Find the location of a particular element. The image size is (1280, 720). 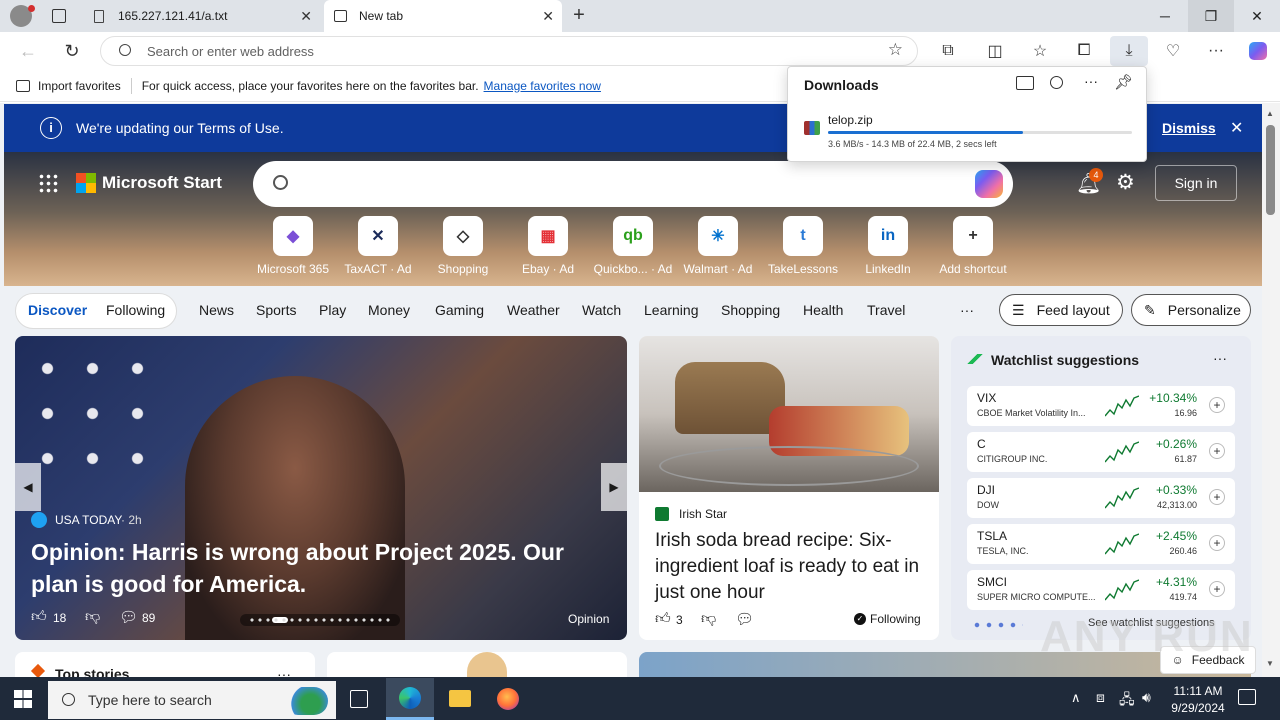

shortcut-tile: in LinkedIn is located at coordinates (888, 246).